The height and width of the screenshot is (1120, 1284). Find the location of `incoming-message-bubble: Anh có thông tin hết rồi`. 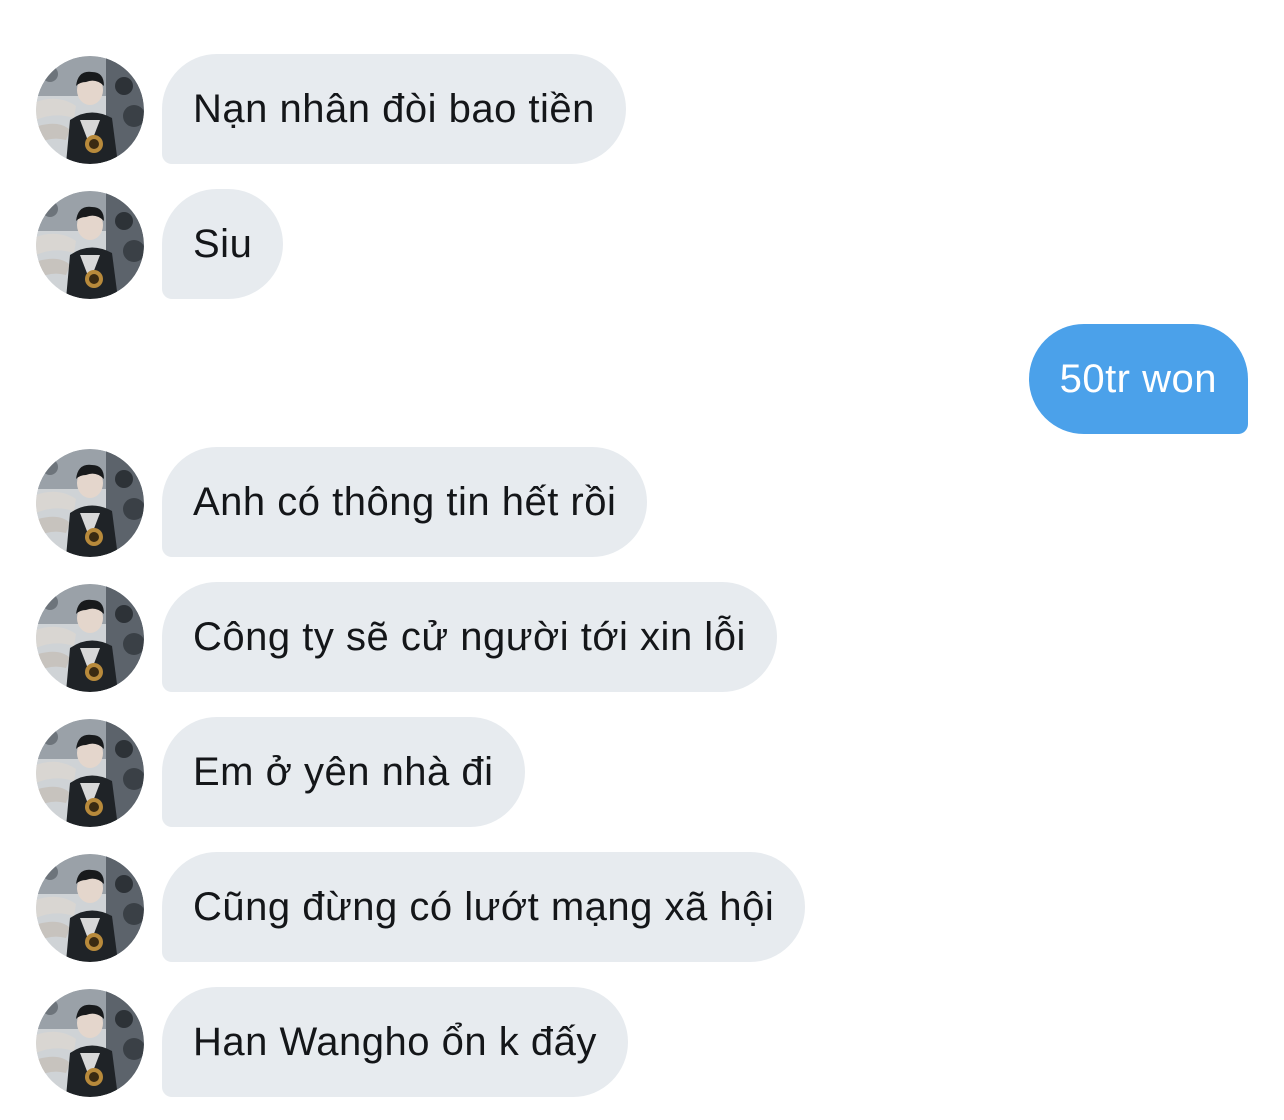

incoming-message-bubble: Anh có thông tin hết rồi is located at coordinates (405, 502).